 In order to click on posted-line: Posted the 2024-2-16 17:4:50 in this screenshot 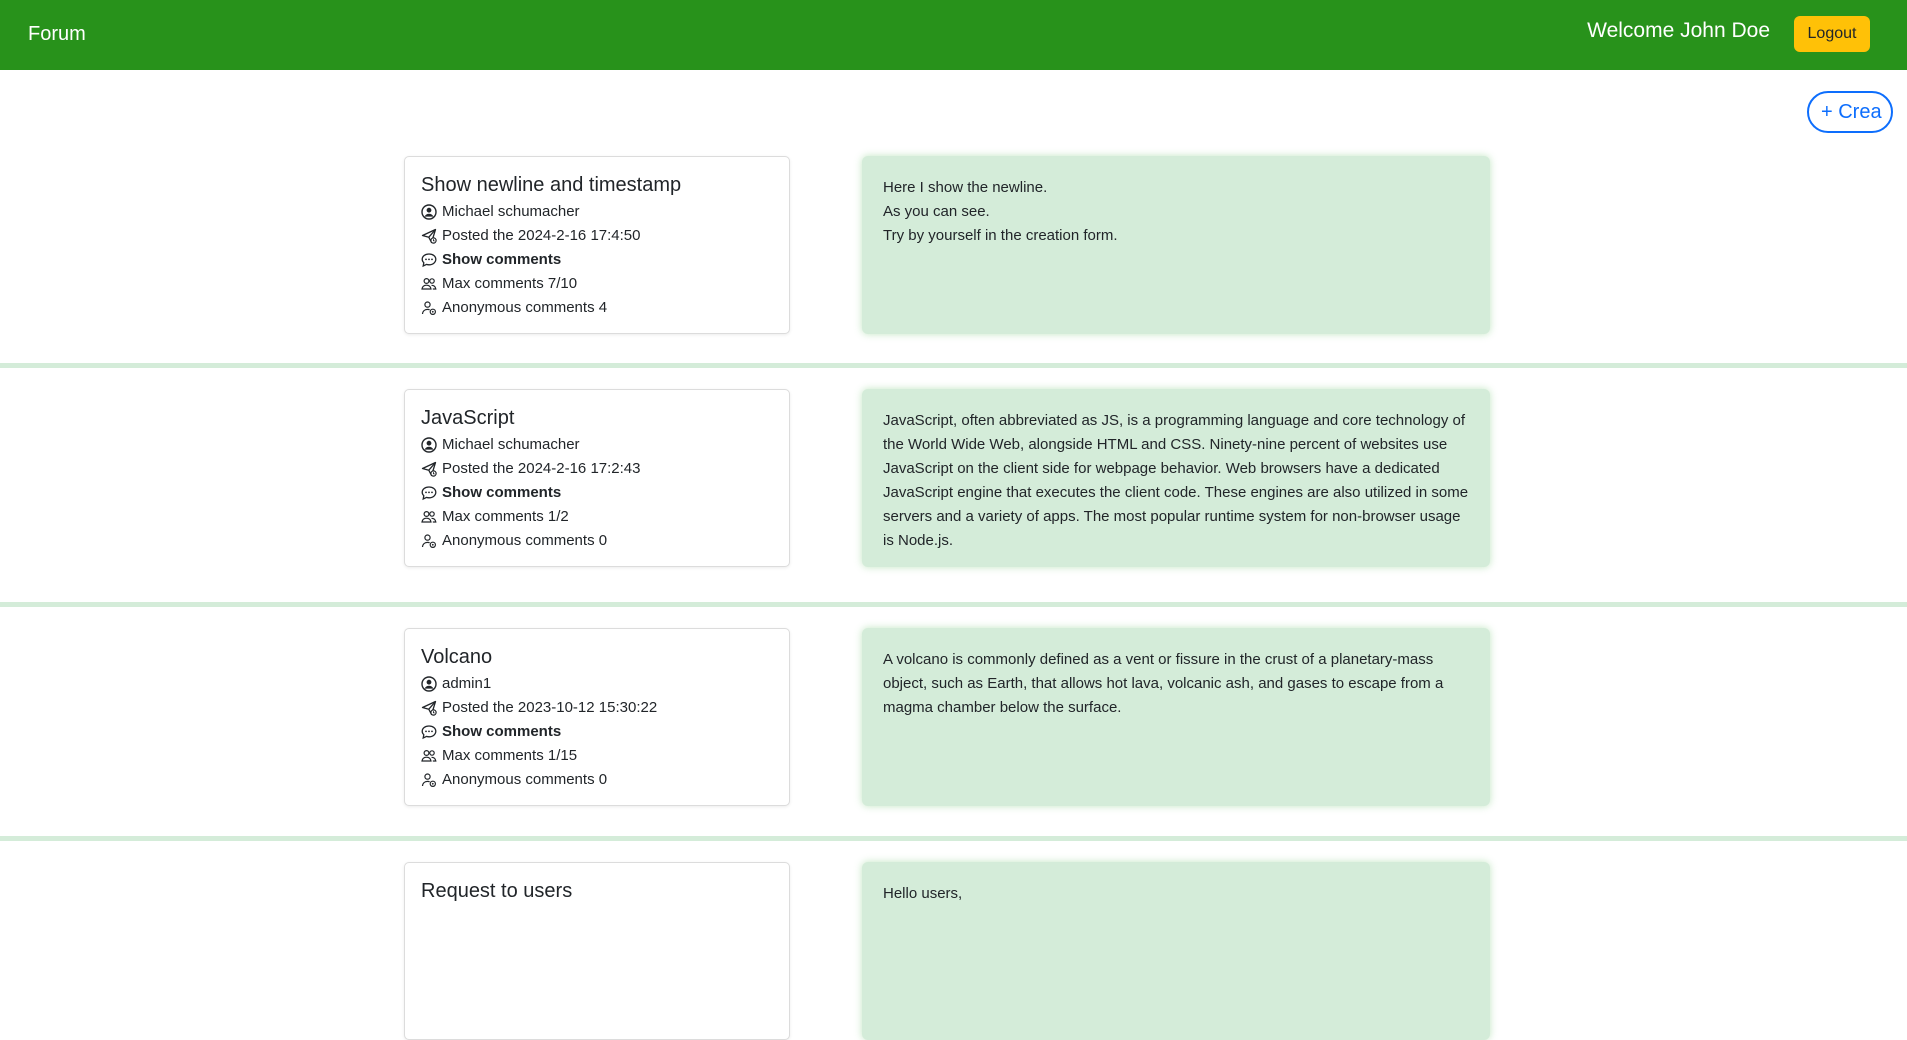, I will do `click(597, 236)`.